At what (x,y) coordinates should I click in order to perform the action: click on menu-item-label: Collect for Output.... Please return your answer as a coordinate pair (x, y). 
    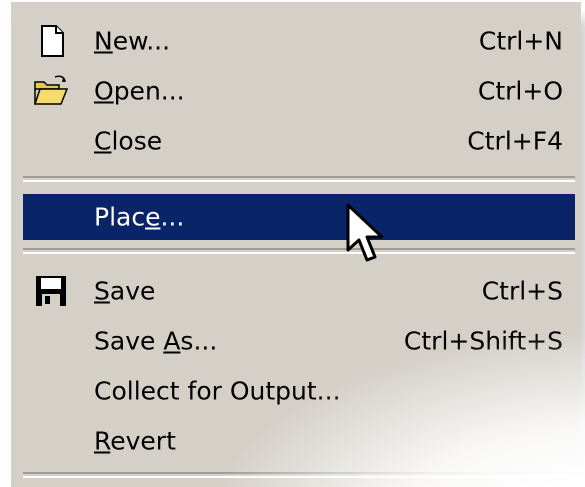
    Looking at the image, I should click on (217, 391).